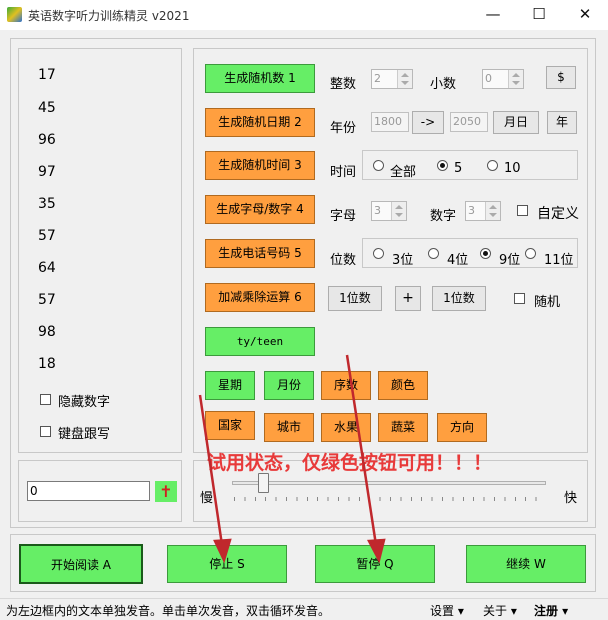  What do you see at coordinates (447, 610) in the screenshot?
I see `settings-menu: 设置 ▾` at bounding box center [447, 610].